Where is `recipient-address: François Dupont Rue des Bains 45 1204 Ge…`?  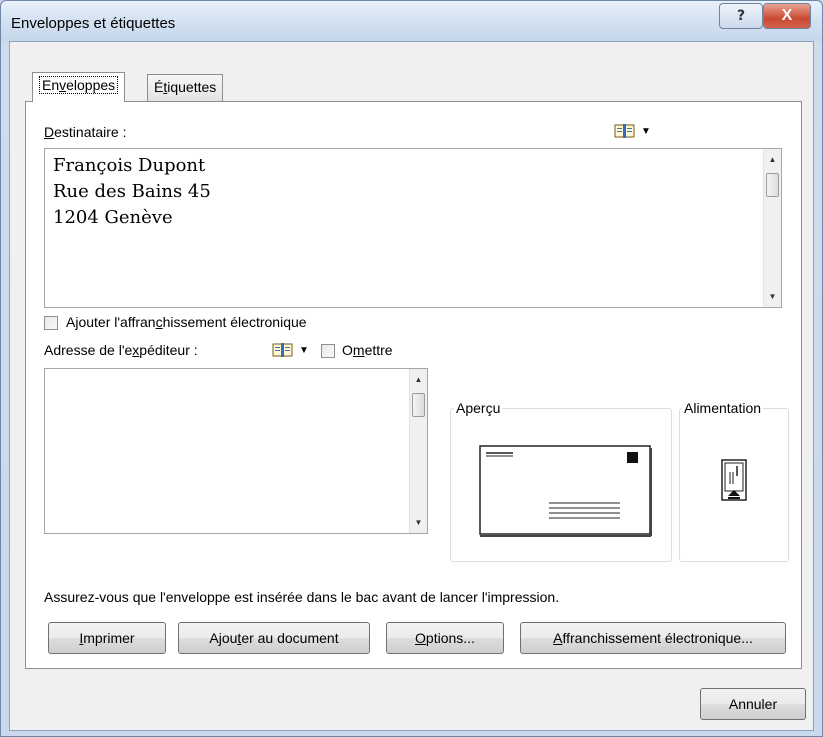 recipient-address: François Dupont Rue des Bains 45 1204 Ge… is located at coordinates (132, 192).